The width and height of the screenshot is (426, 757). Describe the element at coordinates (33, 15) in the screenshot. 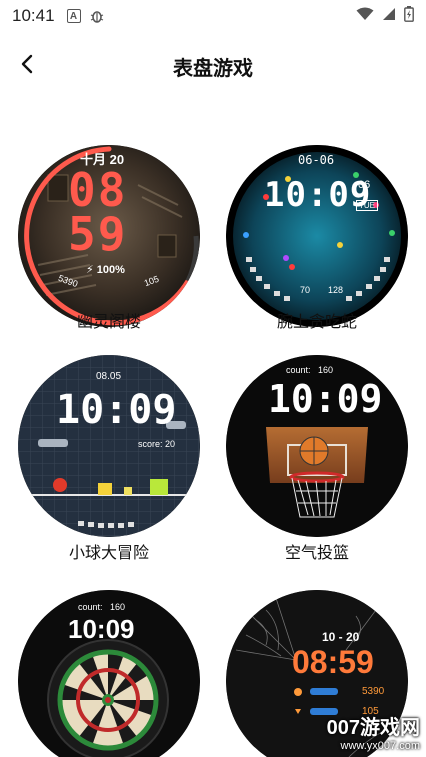

I see `status-time: 10:41` at that location.